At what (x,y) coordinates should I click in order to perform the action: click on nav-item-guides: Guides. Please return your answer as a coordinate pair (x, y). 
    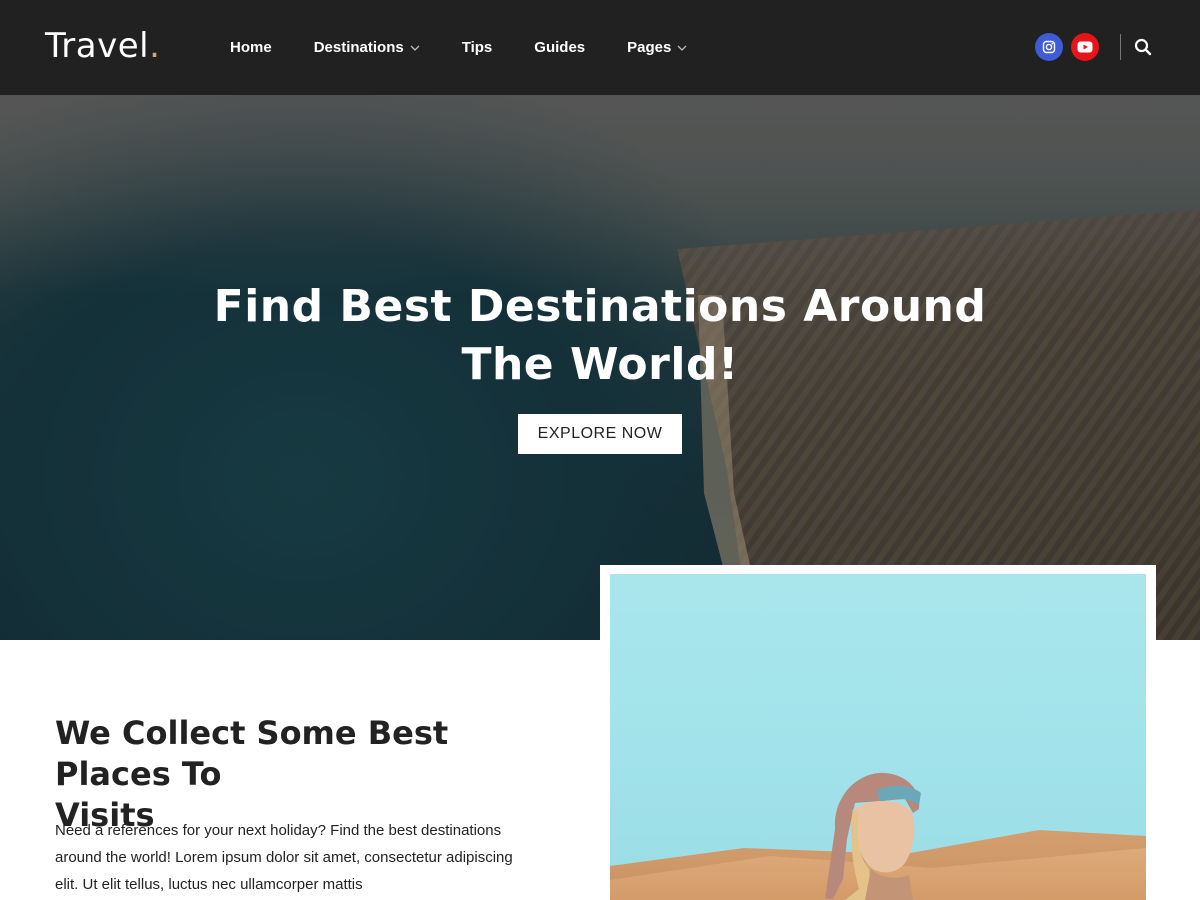
    Looking at the image, I should click on (559, 47).